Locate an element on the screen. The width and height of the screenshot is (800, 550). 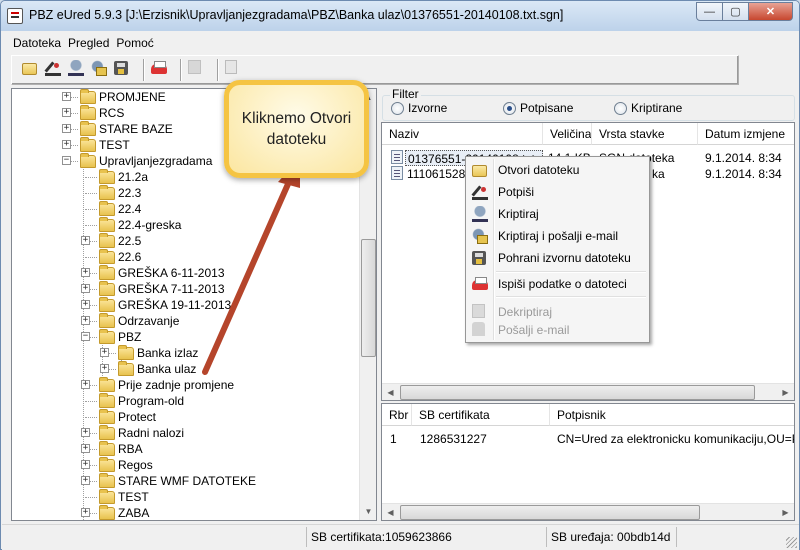
toolbar-encrypt-mail-button is located at coordinates (101, 70).